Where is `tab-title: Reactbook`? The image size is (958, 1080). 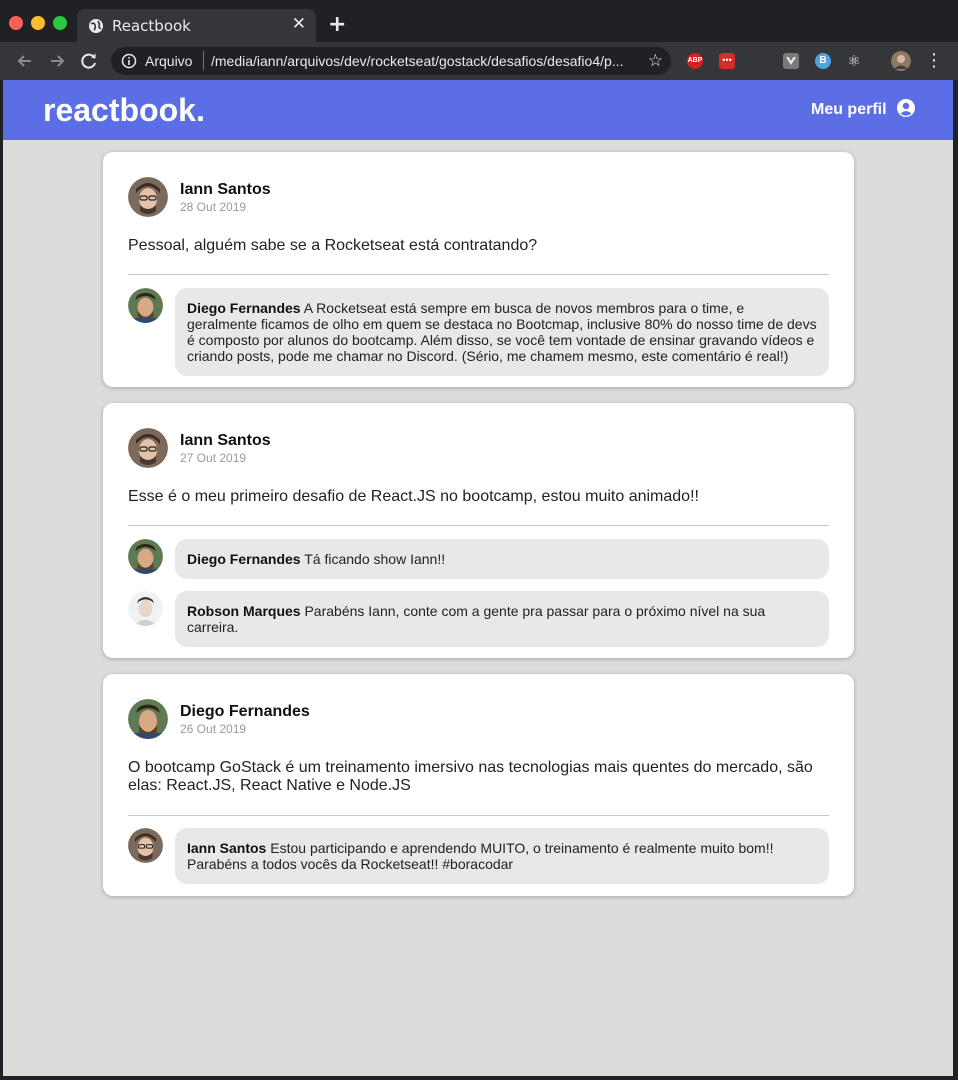 tab-title: Reactbook is located at coordinates (151, 26).